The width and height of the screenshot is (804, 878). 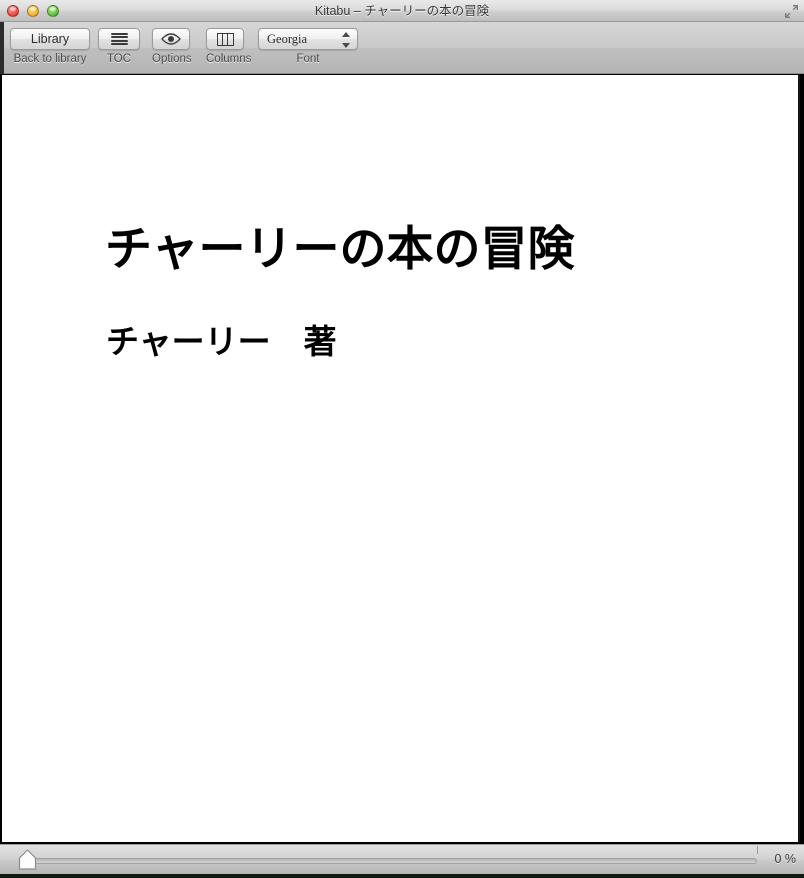 What do you see at coordinates (13, 11) in the screenshot?
I see `close-button` at bounding box center [13, 11].